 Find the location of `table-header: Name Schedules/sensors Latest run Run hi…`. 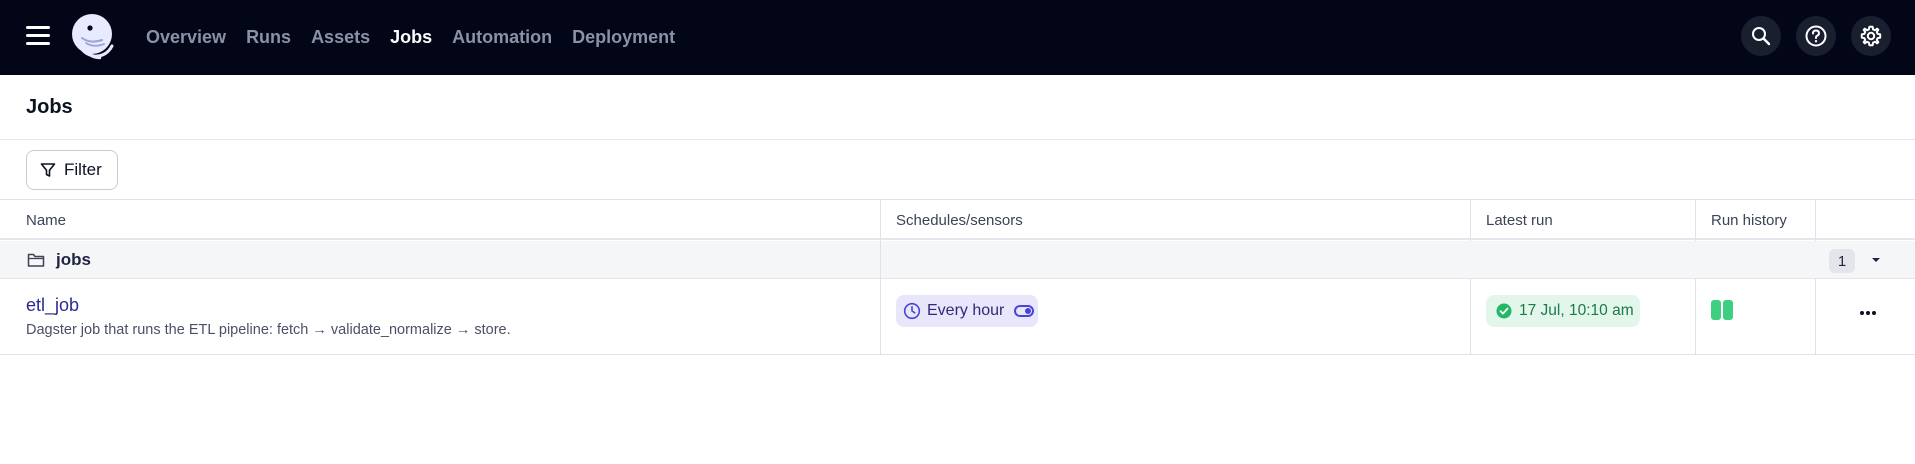

table-header: Name Schedules/sensors Latest run Run hi… is located at coordinates (957, 220).